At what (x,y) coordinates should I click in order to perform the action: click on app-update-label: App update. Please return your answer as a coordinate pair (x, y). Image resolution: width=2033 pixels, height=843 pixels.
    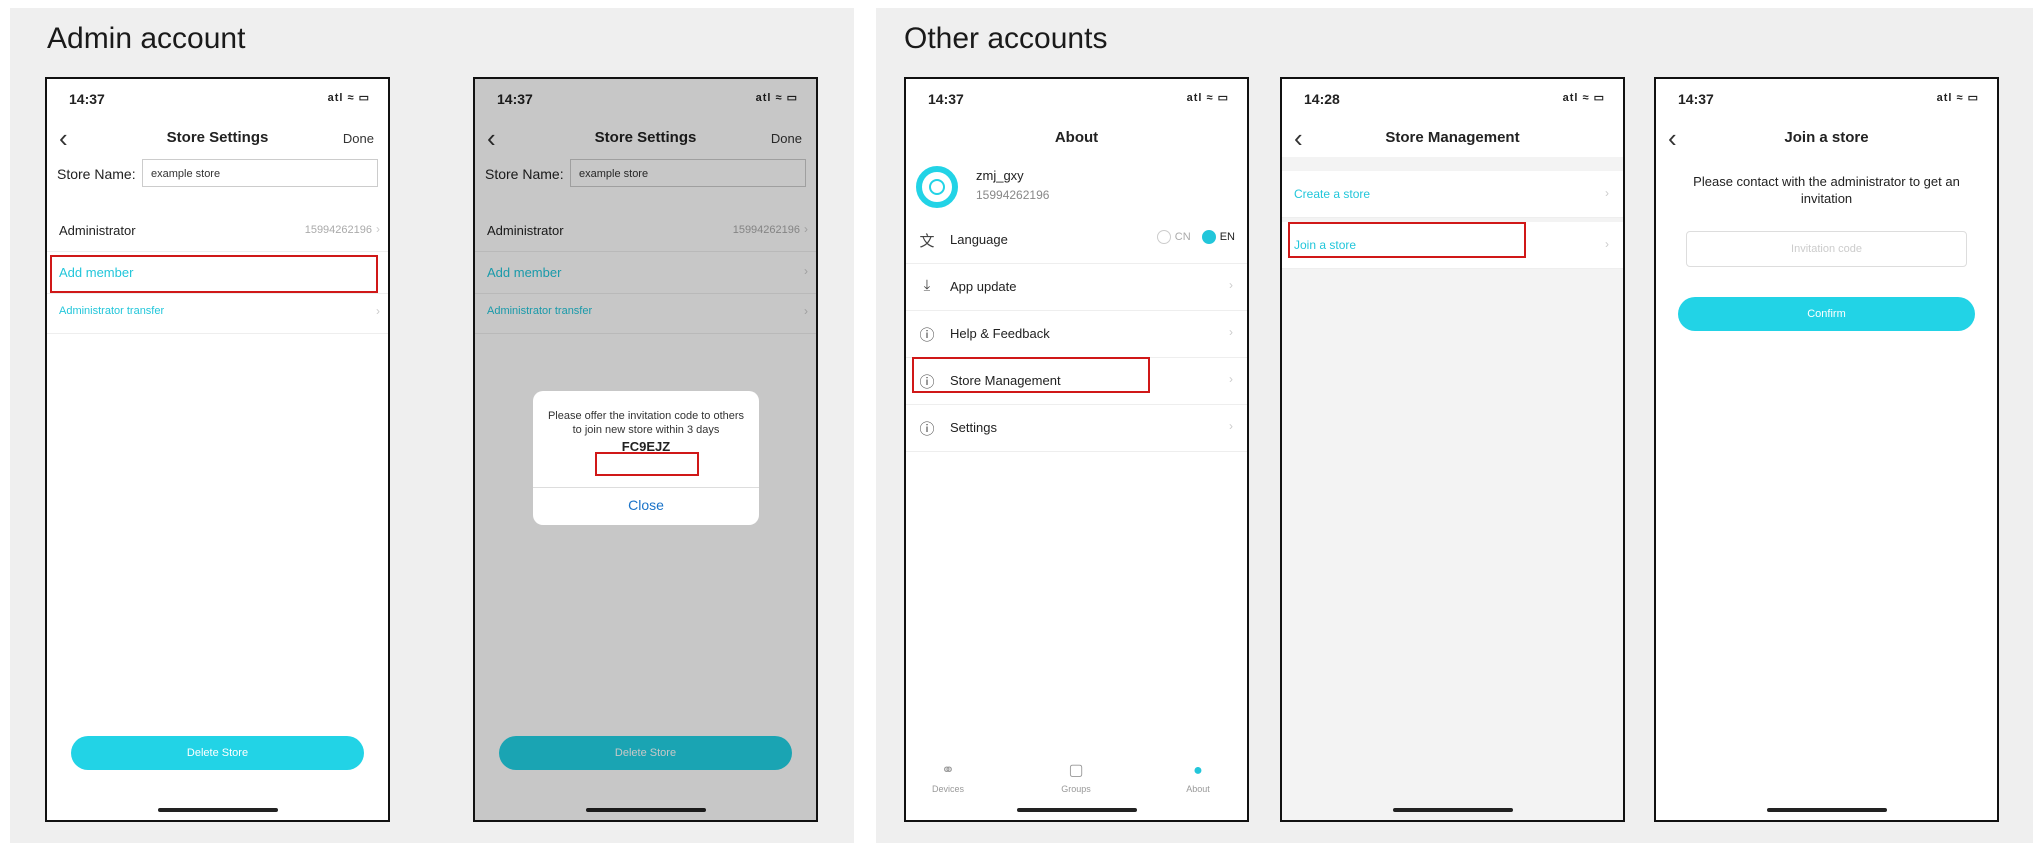
    Looking at the image, I should click on (983, 286).